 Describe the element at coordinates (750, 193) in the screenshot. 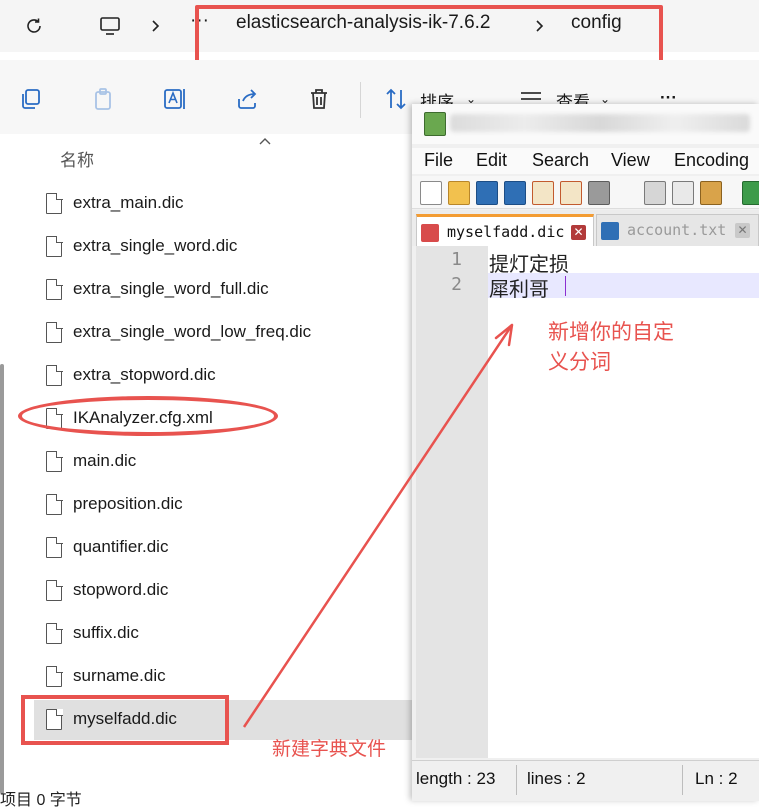

I see `replace-icon` at that location.